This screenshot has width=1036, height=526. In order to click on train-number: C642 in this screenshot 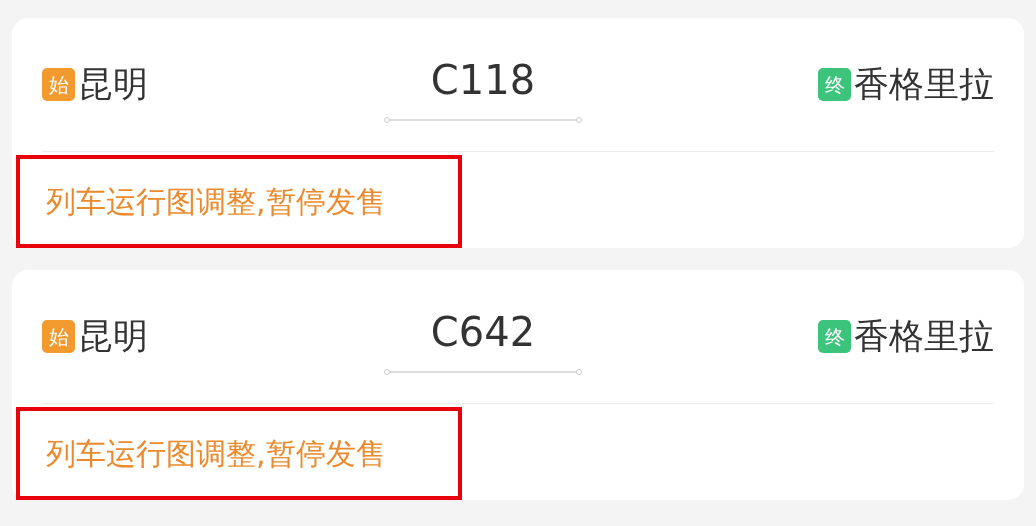, I will do `click(483, 331)`.